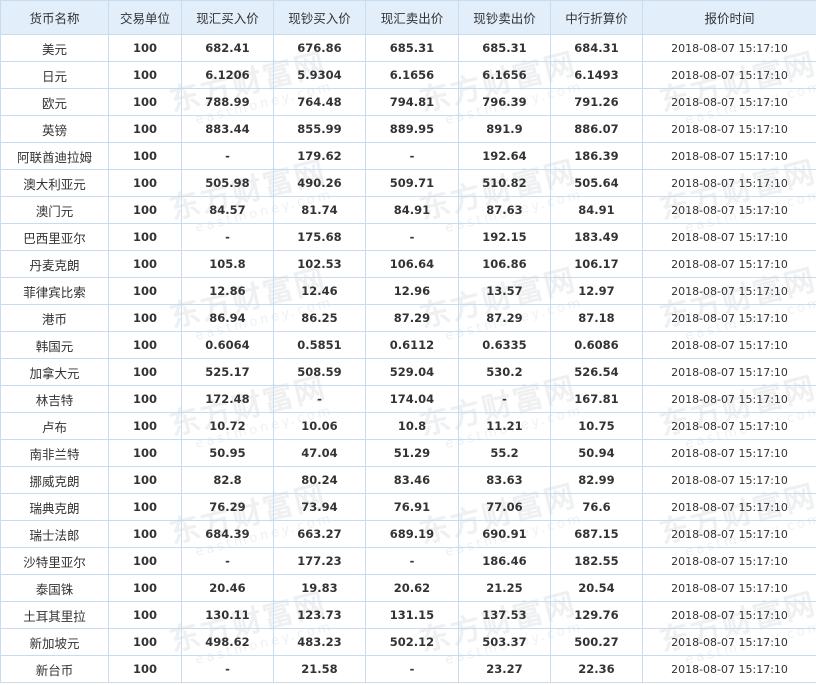 The height and width of the screenshot is (685, 816). I want to click on cell-boc-rate: 526.54, so click(596, 372).